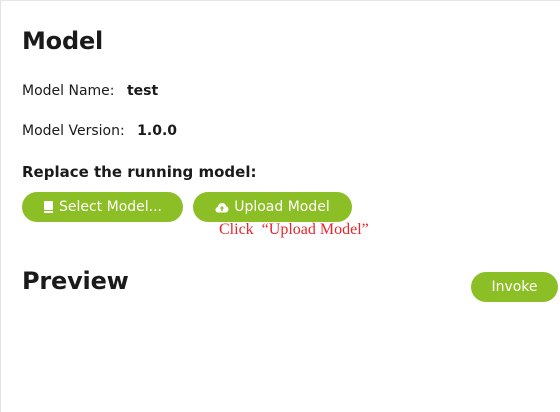  What do you see at coordinates (157, 131) in the screenshot?
I see `model-version-value: 1.0.0` at bounding box center [157, 131].